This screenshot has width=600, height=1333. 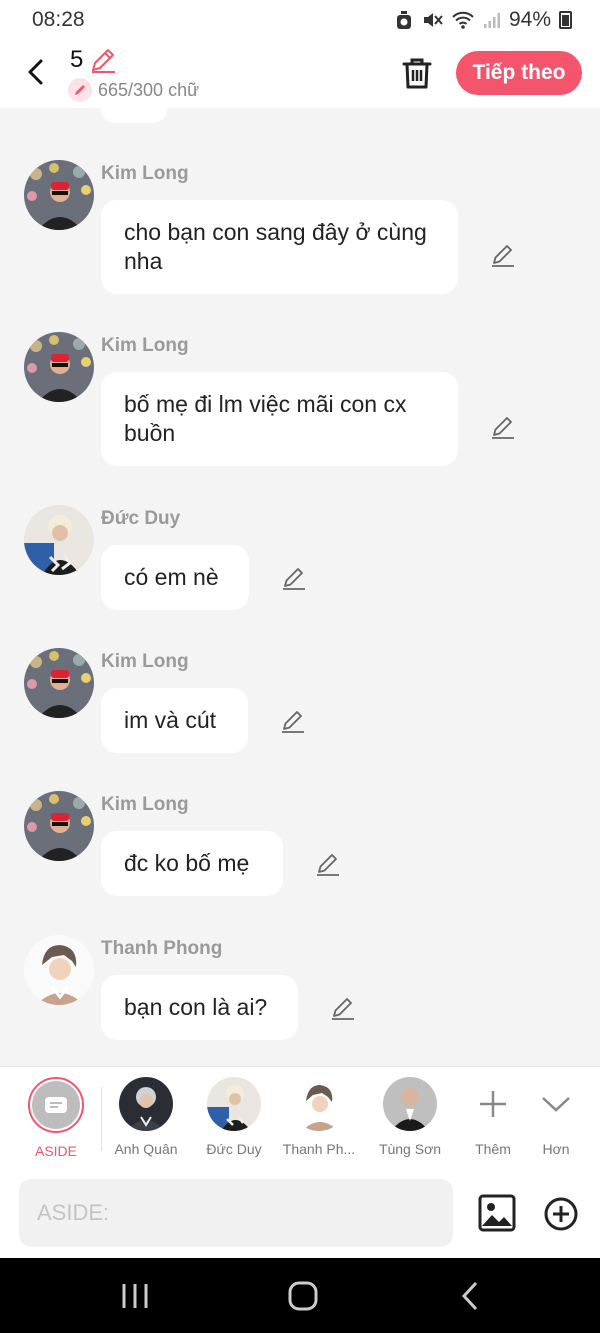 What do you see at coordinates (149, 89) in the screenshot?
I see `word-count-text: 665/300 chữ` at bounding box center [149, 89].